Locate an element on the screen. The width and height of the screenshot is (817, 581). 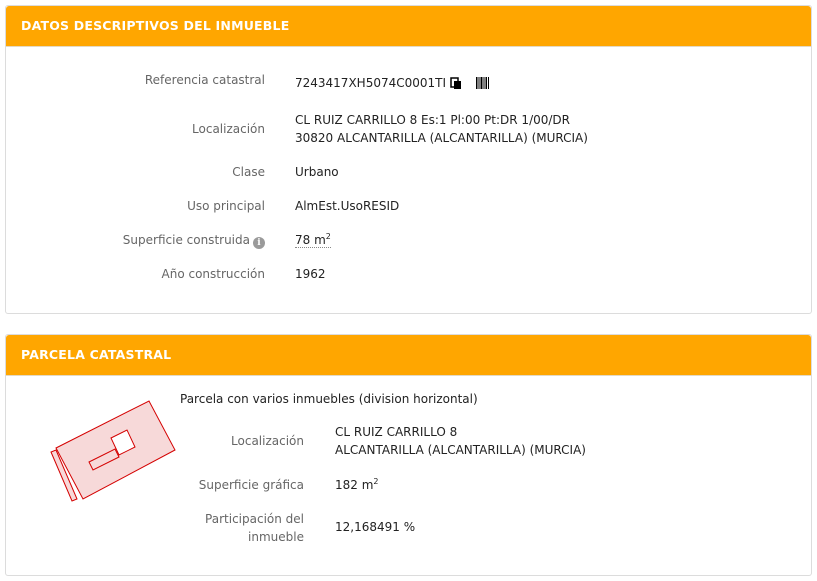
superficie-value: 78 m2 is located at coordinates (313, 240).